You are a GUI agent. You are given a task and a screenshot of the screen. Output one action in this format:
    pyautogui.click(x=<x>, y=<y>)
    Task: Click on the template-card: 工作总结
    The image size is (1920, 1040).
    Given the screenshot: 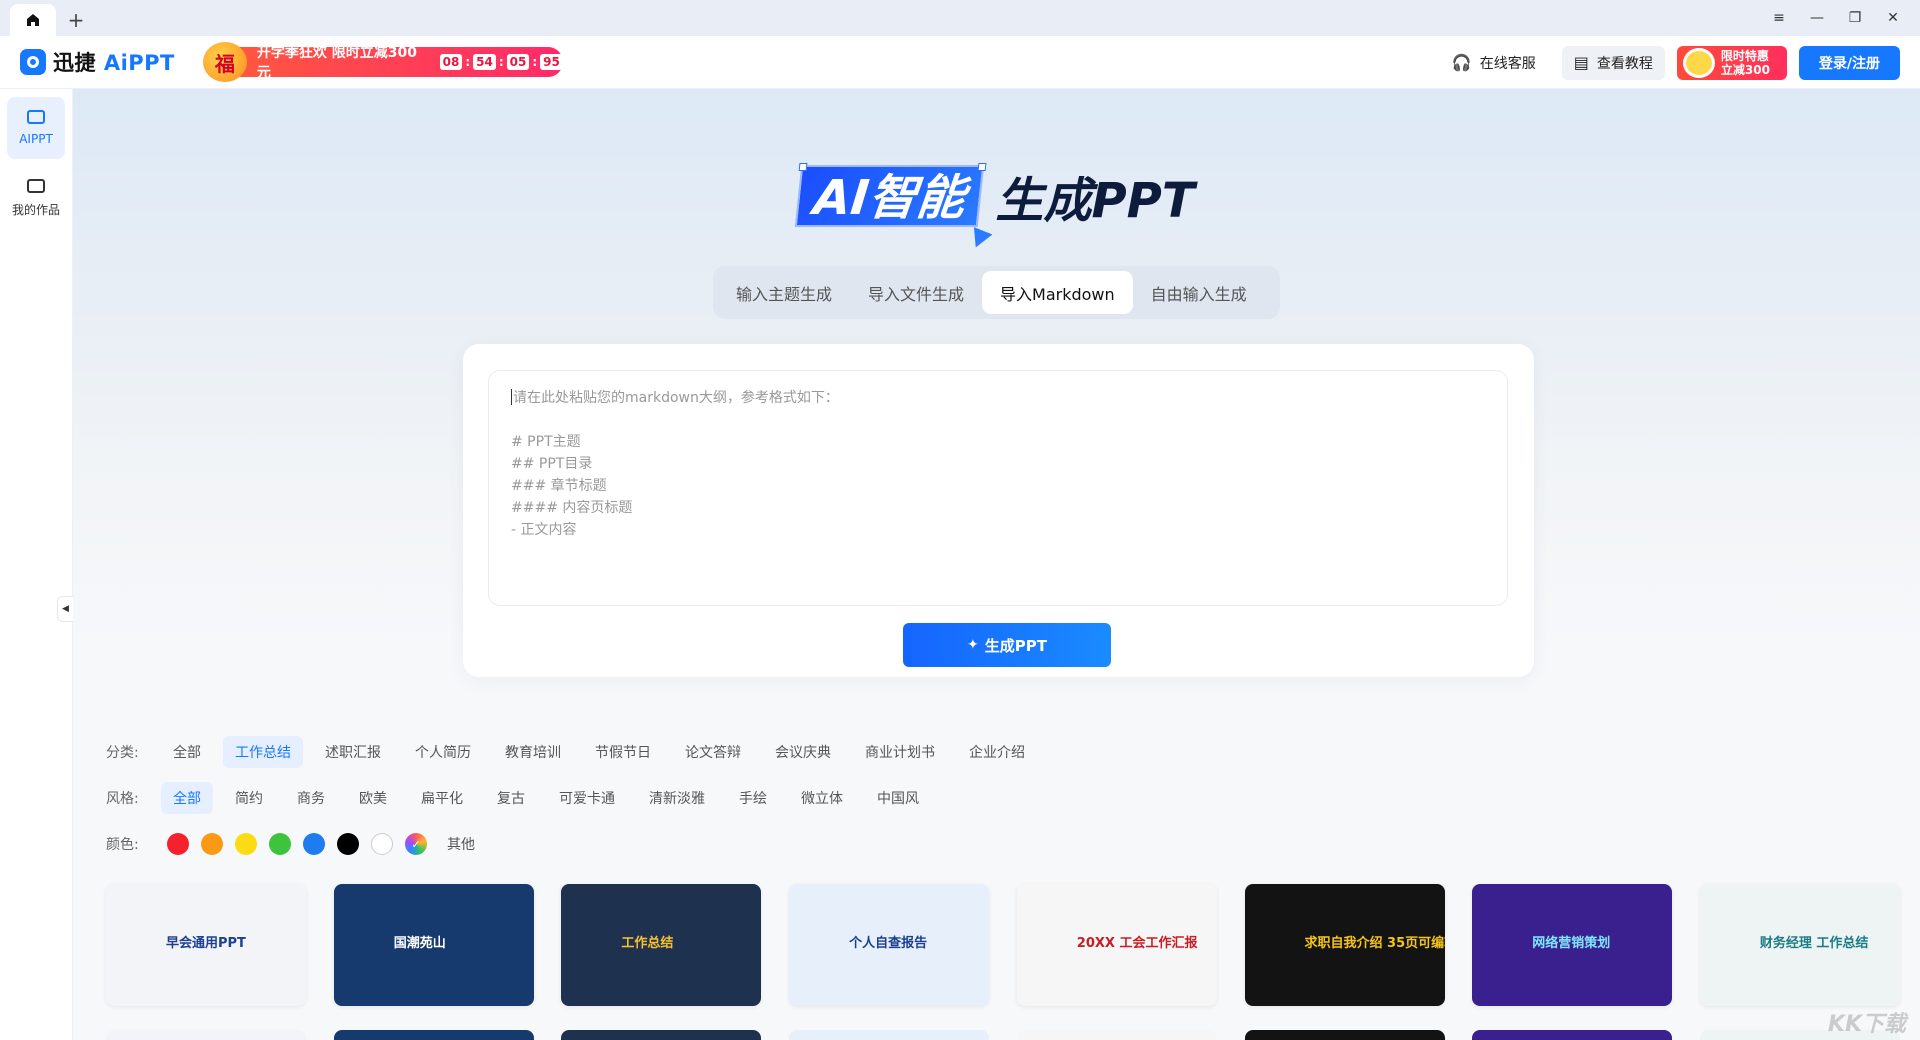 What is the action you would take?
    pyautogui.click(x=661, y=945)
    